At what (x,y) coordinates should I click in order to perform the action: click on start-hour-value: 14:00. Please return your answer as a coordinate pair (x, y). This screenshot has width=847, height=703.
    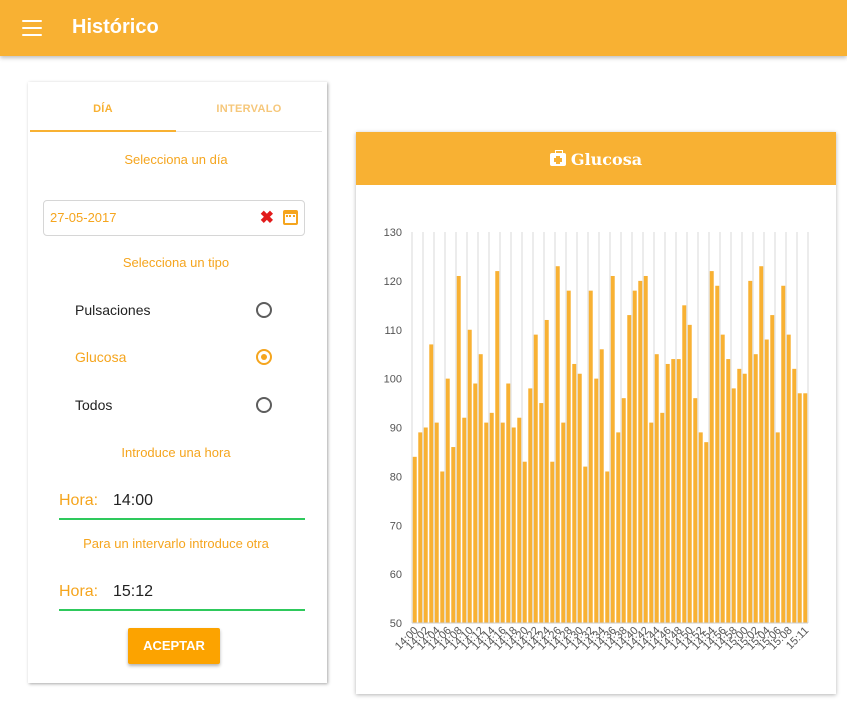
    Looking at the image, I should click on (133, 501).